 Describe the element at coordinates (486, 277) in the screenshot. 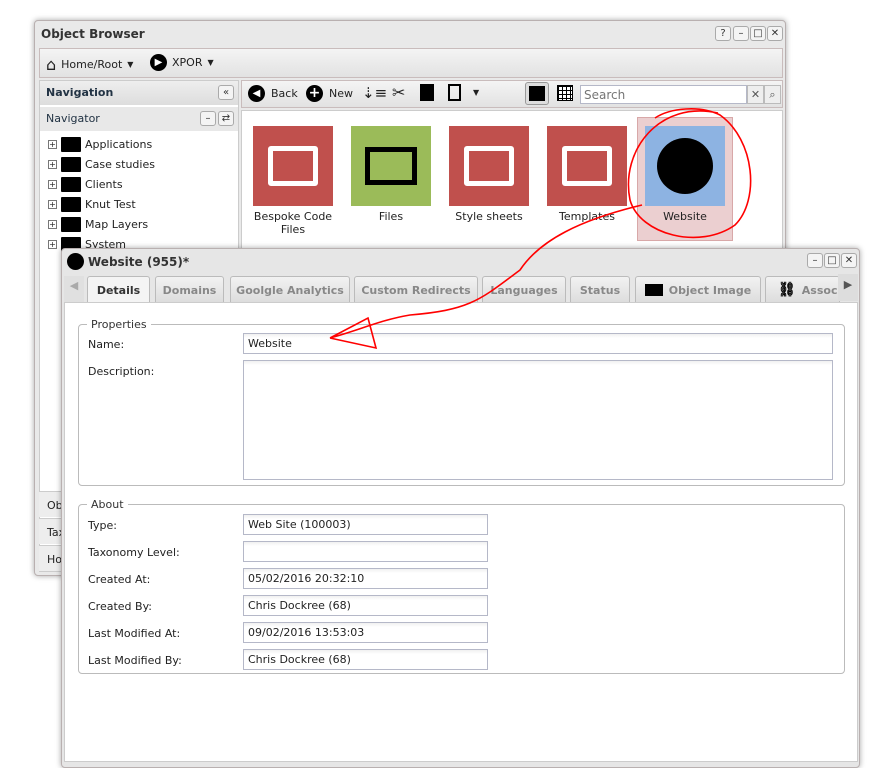

I see `annotation-arrow` at that location.